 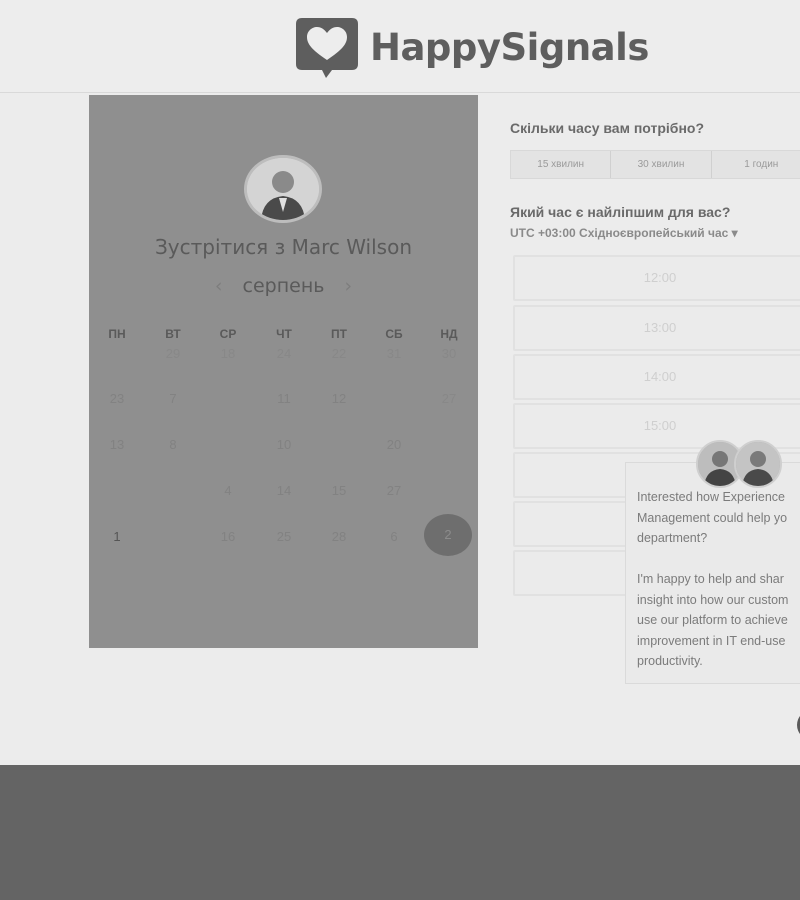 I want to click on calendar-day: 8, so click(x=173, y=444).